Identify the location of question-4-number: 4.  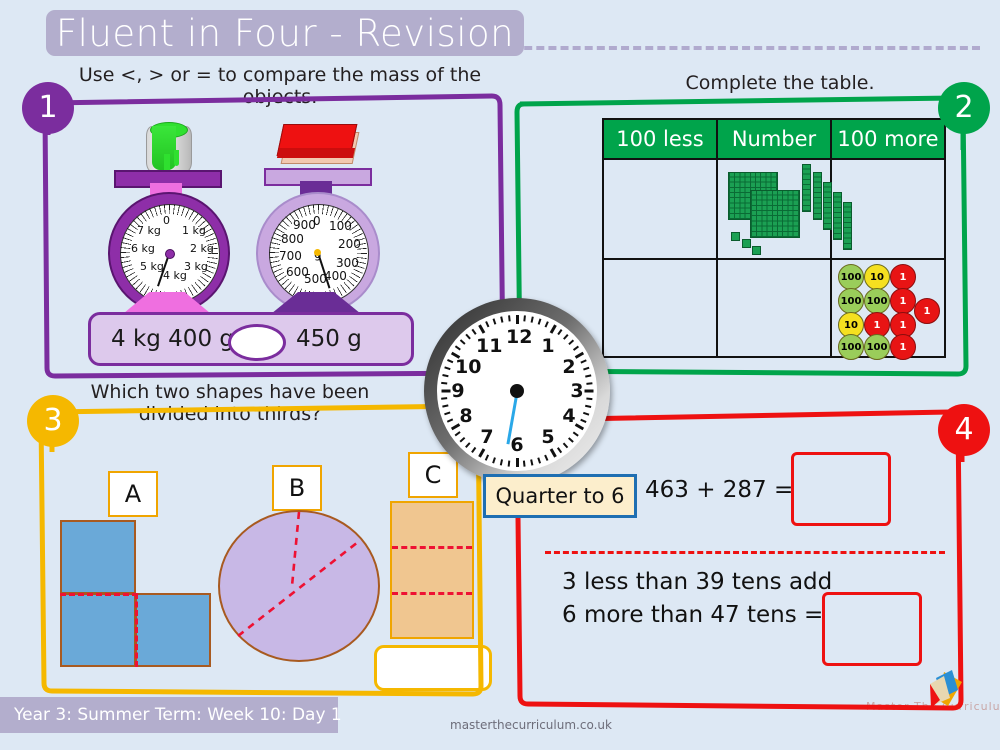
(964, 430).